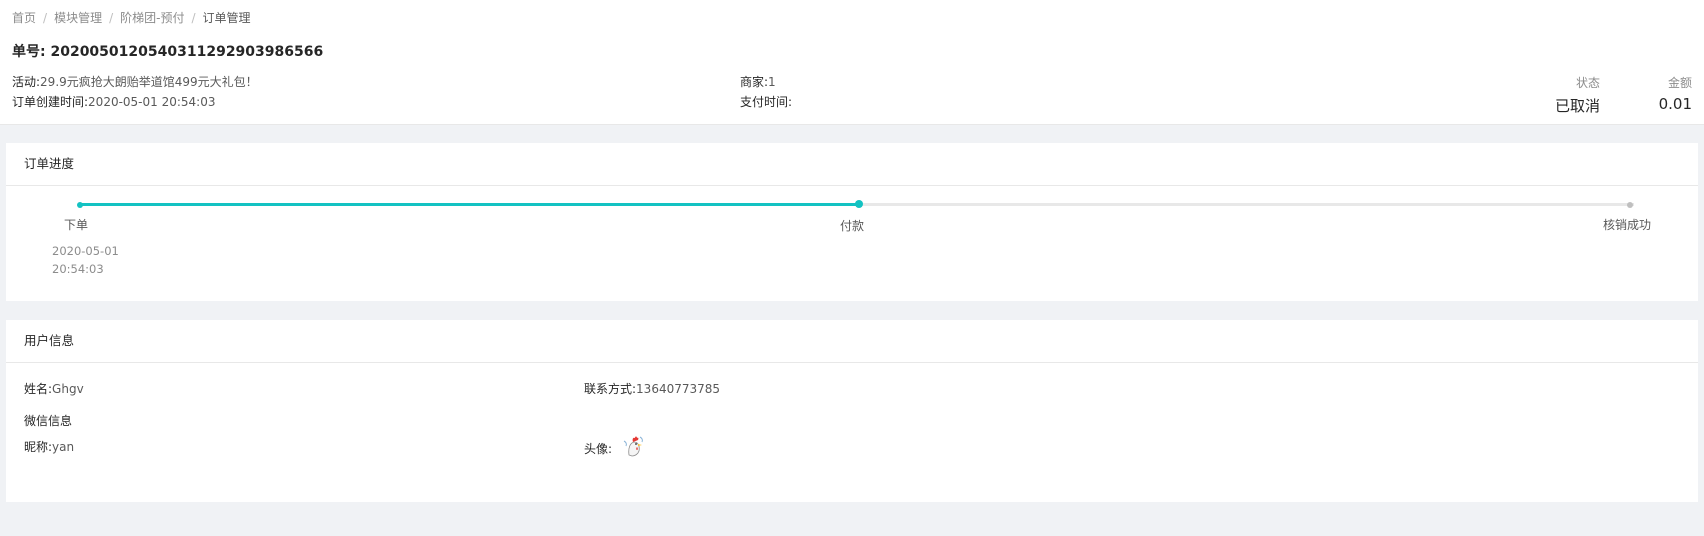  I want to click on paid-time-field: 支付时间:, so click(766, 101).